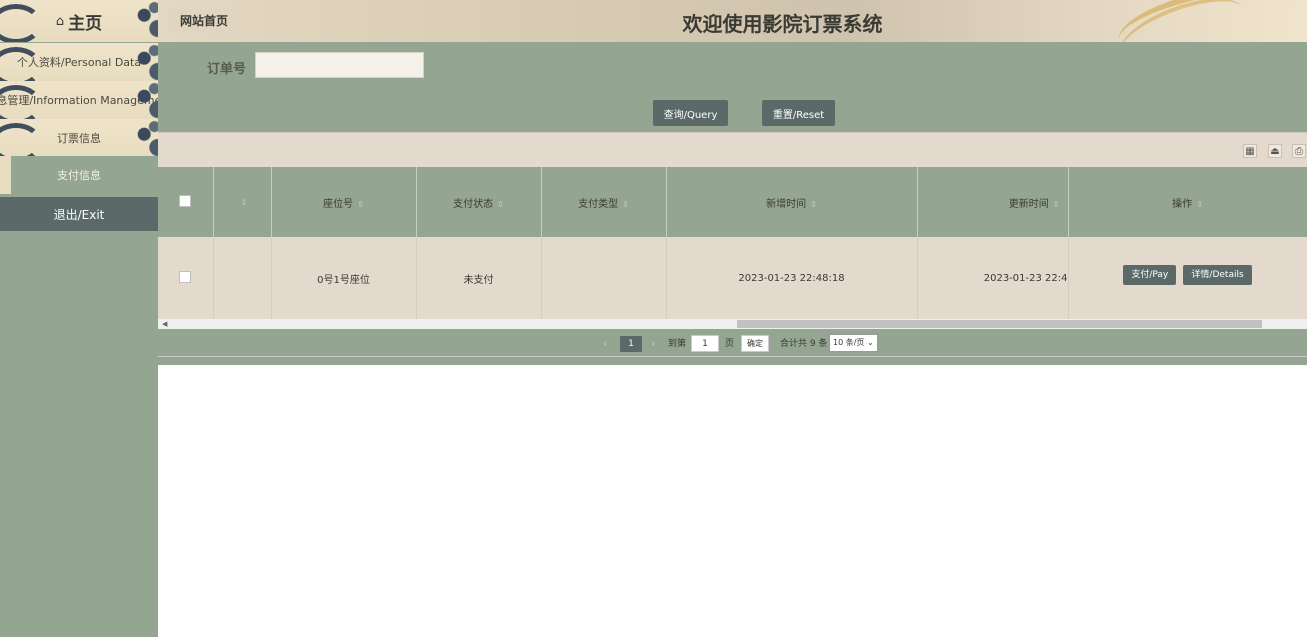 The height and width of the screenshot is (637, 1307). What do you see at coordinates (732, 361) in the screenshot?
I see `pagination-footer` at bounding box center [732, 361].